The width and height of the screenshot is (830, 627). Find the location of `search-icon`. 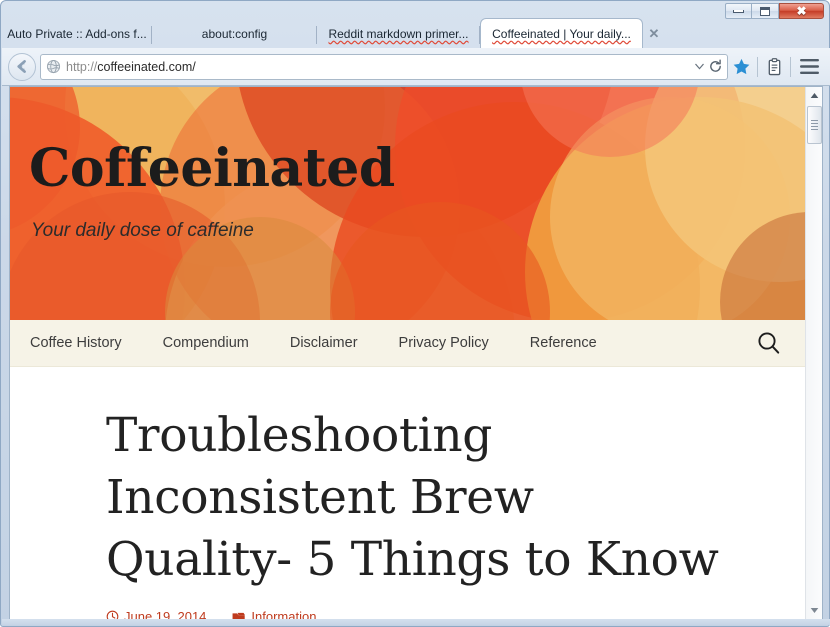

search-icon is located at coordinates (769, 343).